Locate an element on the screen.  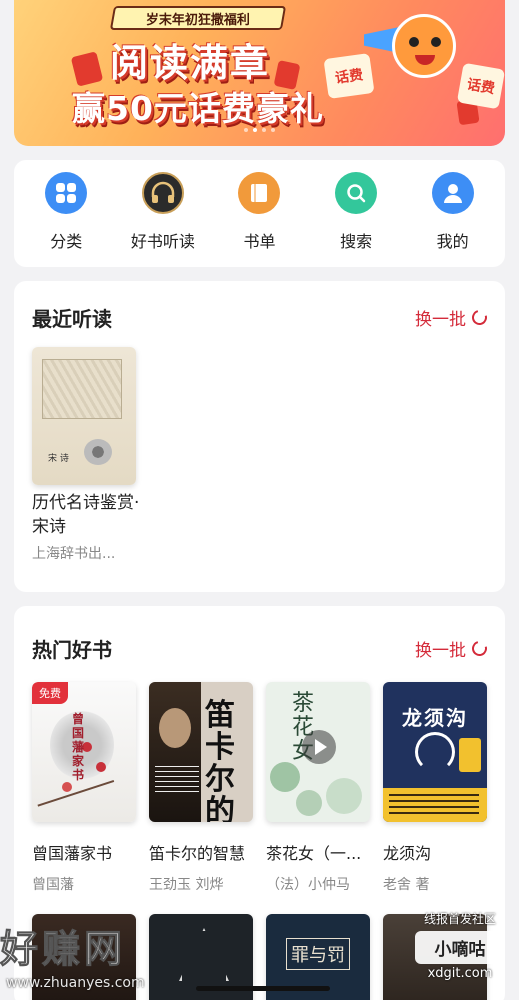
nav-label: 搜索 is located at coordinates (356, 241).